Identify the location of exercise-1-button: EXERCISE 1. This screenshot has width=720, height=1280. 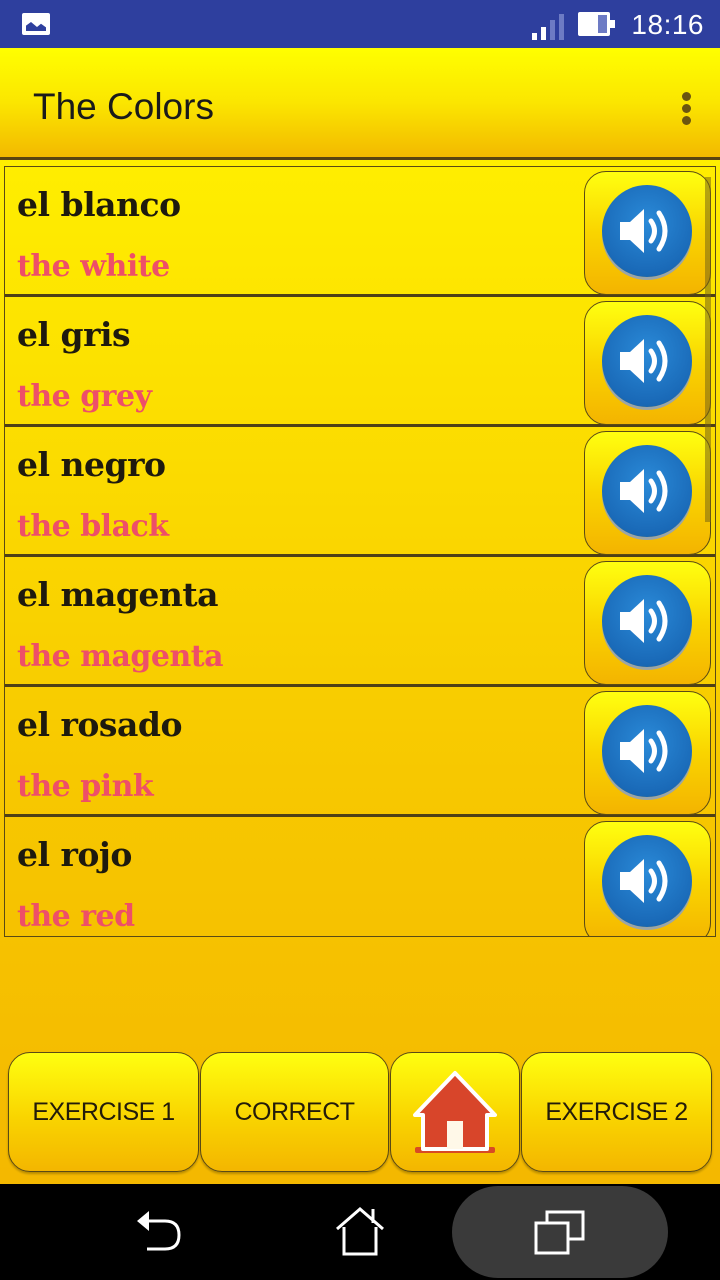
(103, 1112).